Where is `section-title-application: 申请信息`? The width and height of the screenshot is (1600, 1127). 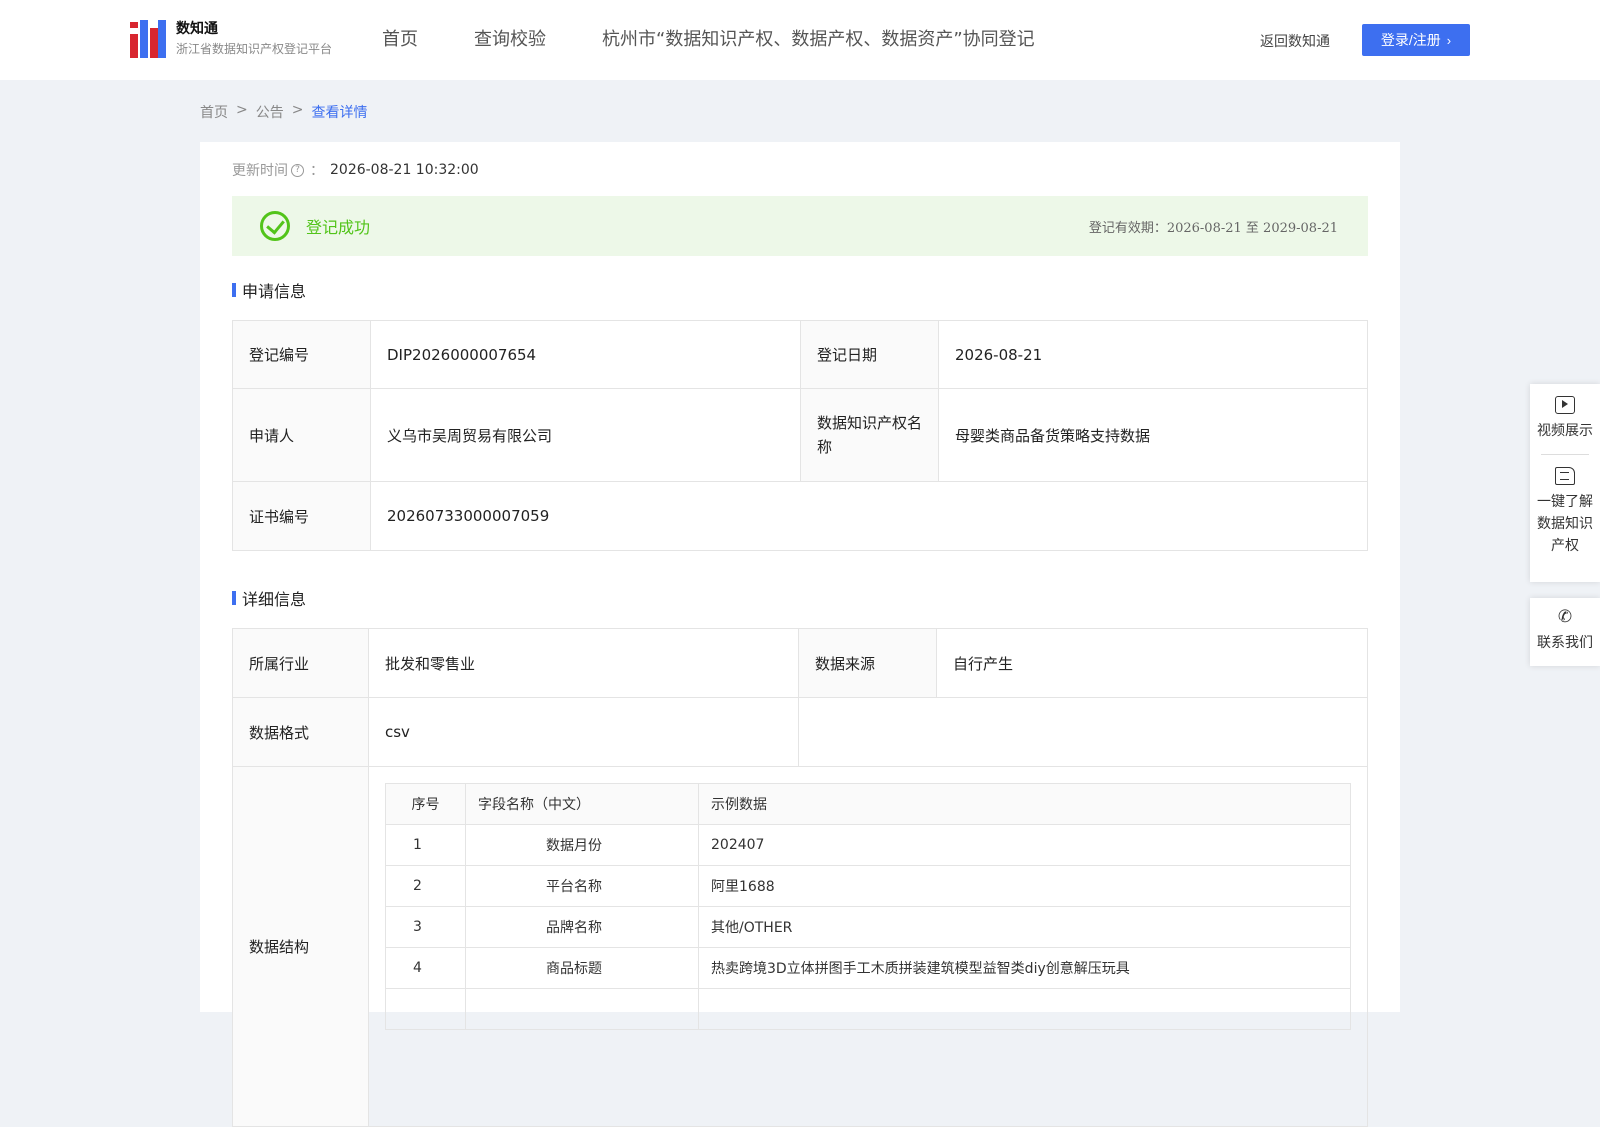 section-title-application: 申请信息 is located at coordinates (269, 290).